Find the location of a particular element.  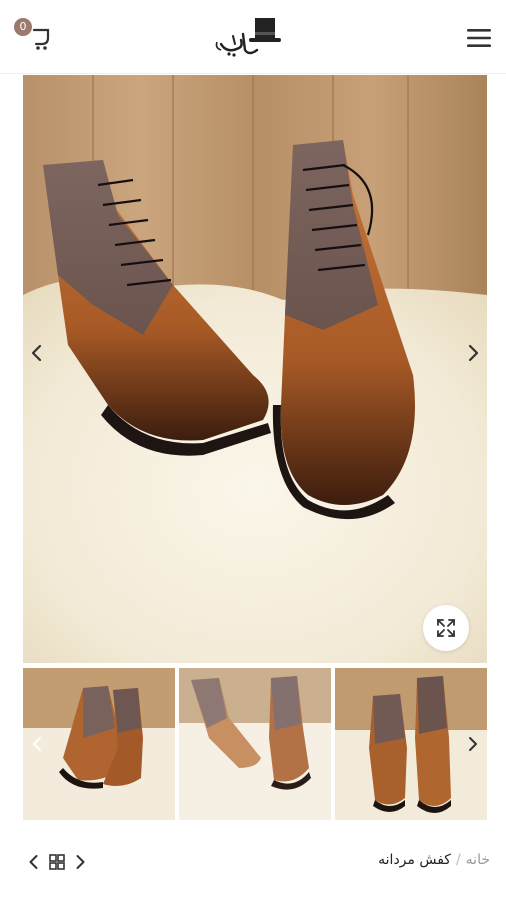

next-image-arrow is located at coordinates (473, 353).